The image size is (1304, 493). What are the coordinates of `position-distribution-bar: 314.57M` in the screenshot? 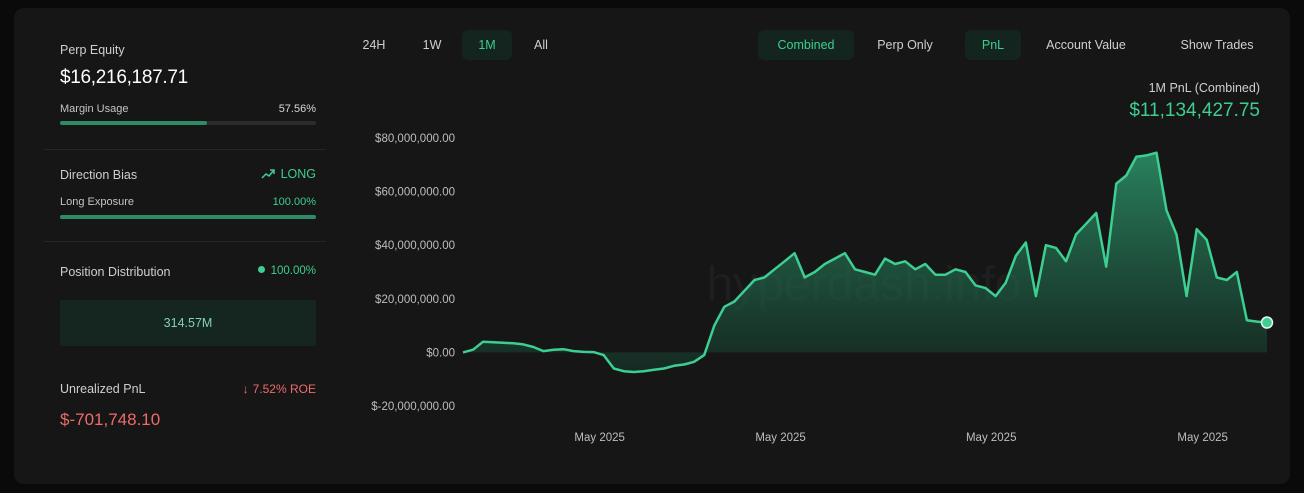 It's located at (188, 323).